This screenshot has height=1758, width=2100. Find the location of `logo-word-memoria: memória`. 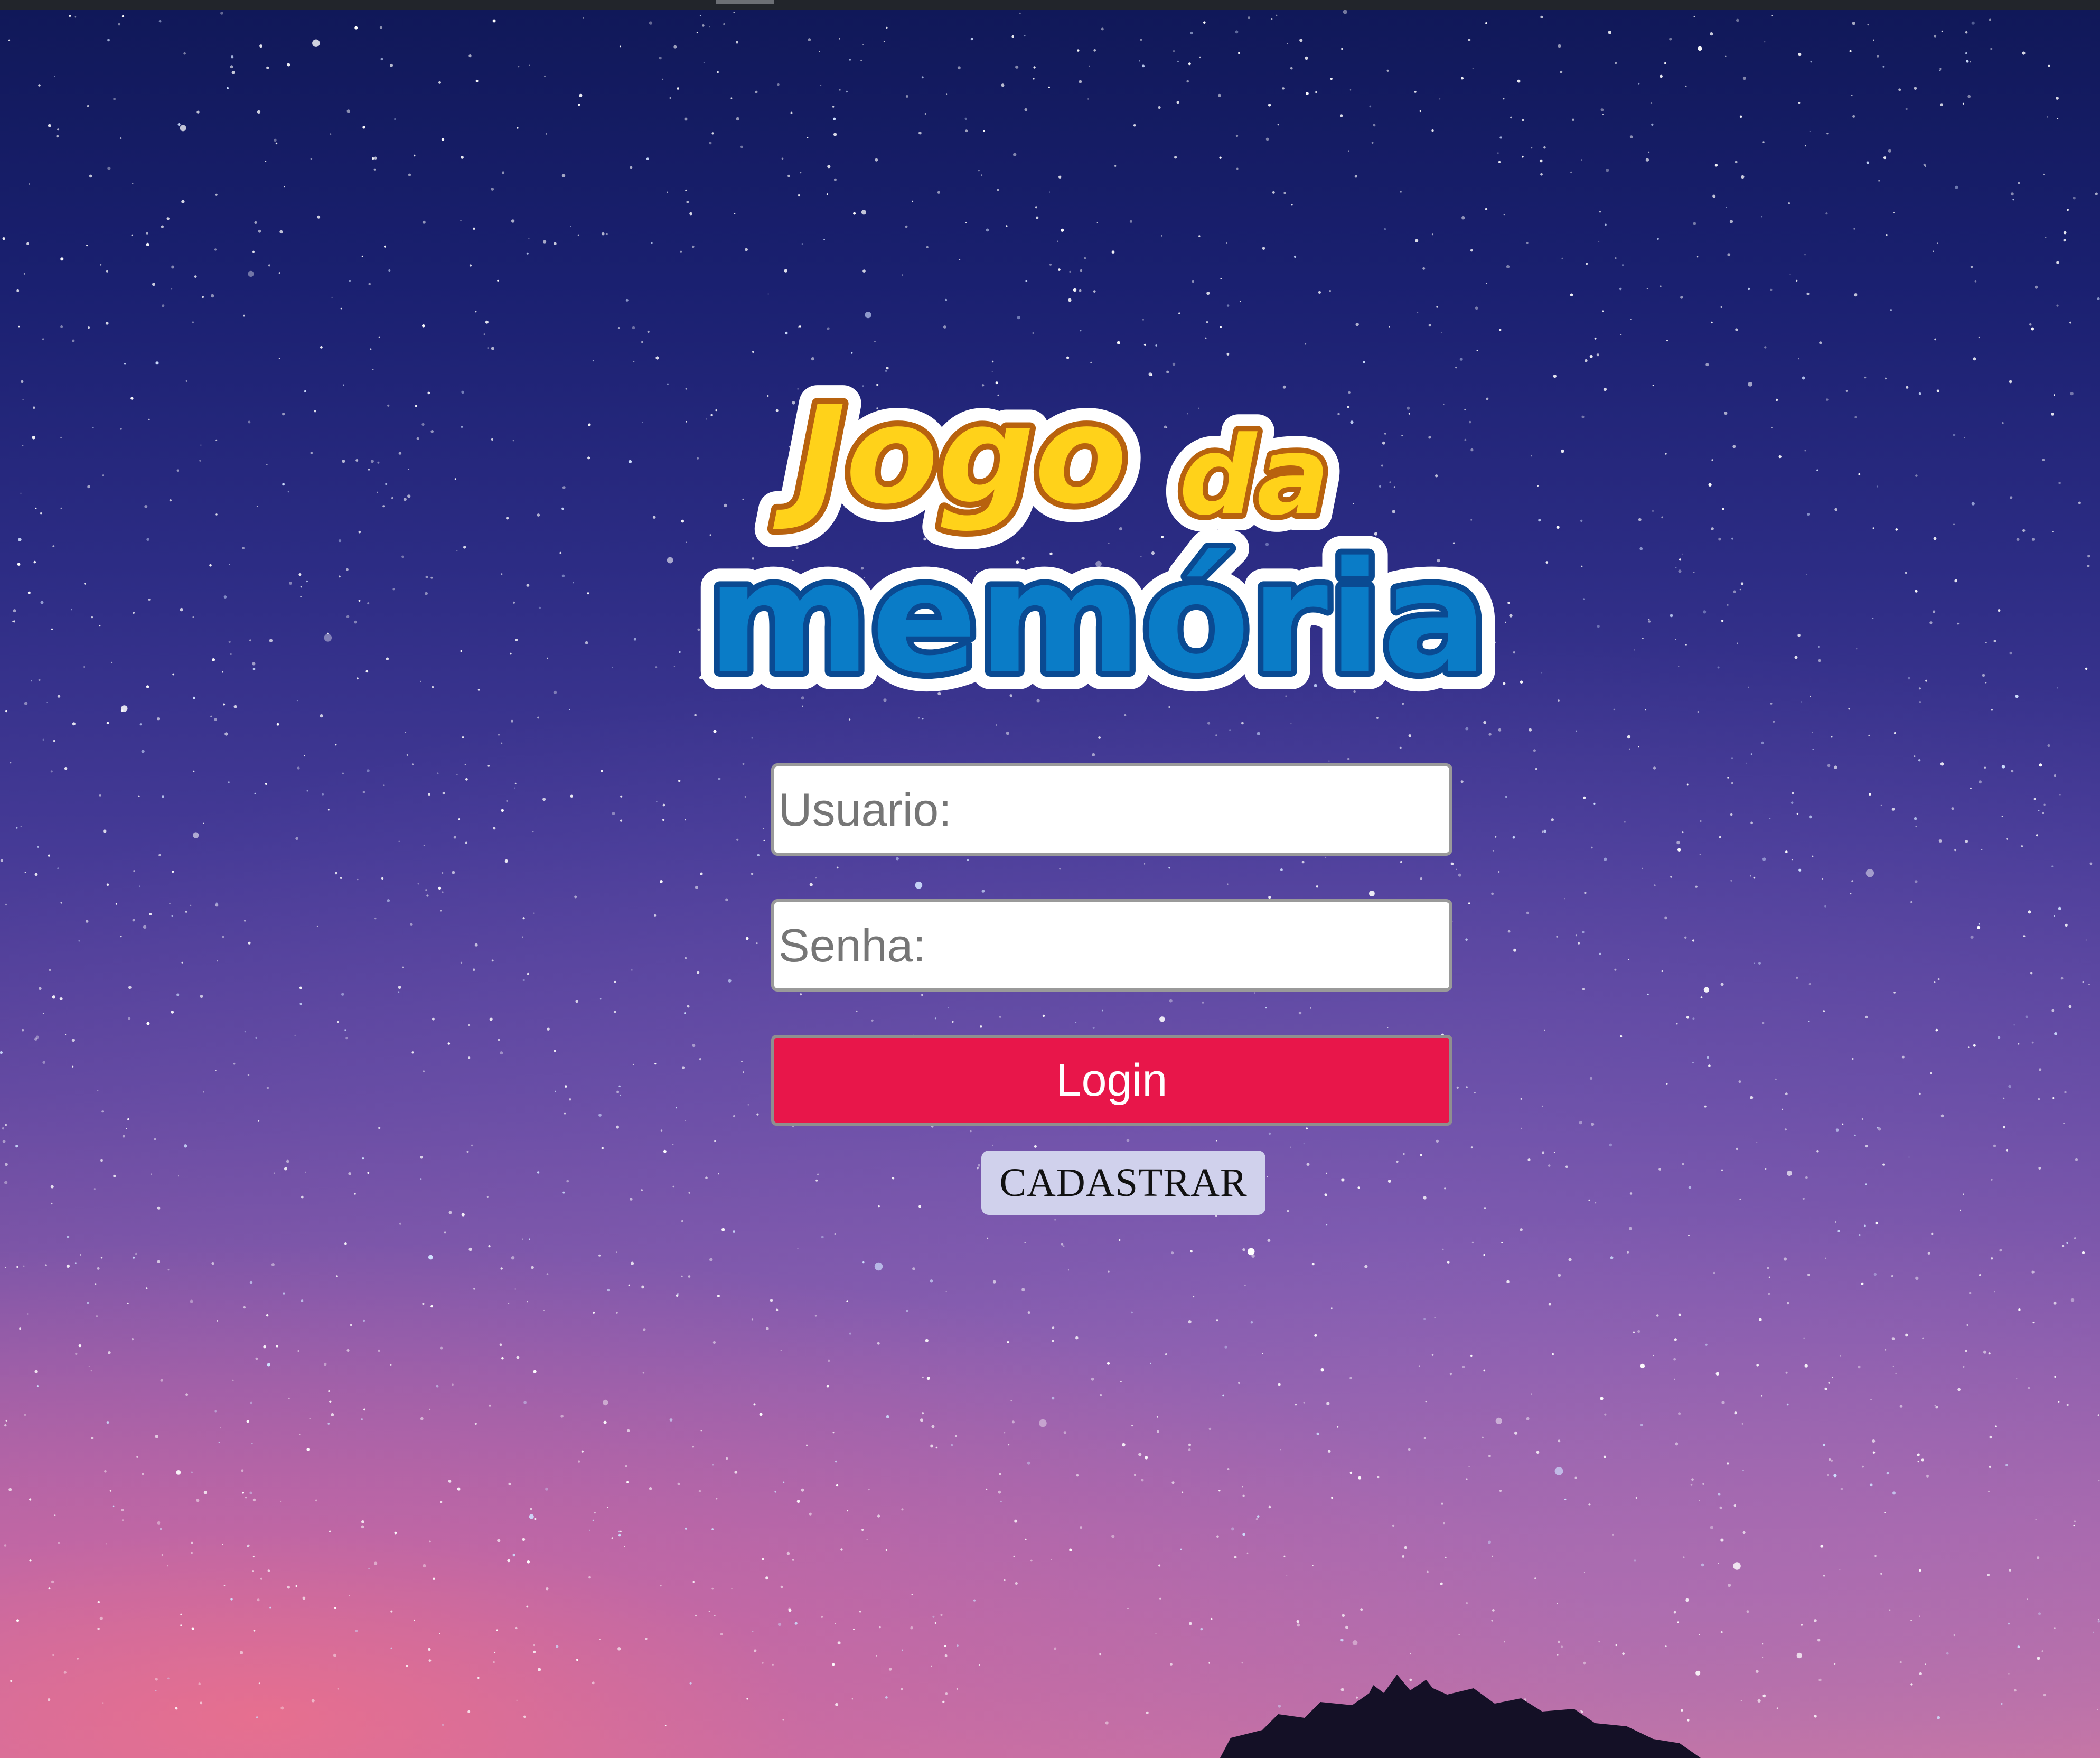

logo-word-memoria: memória is located at coordinates (1097, 618).